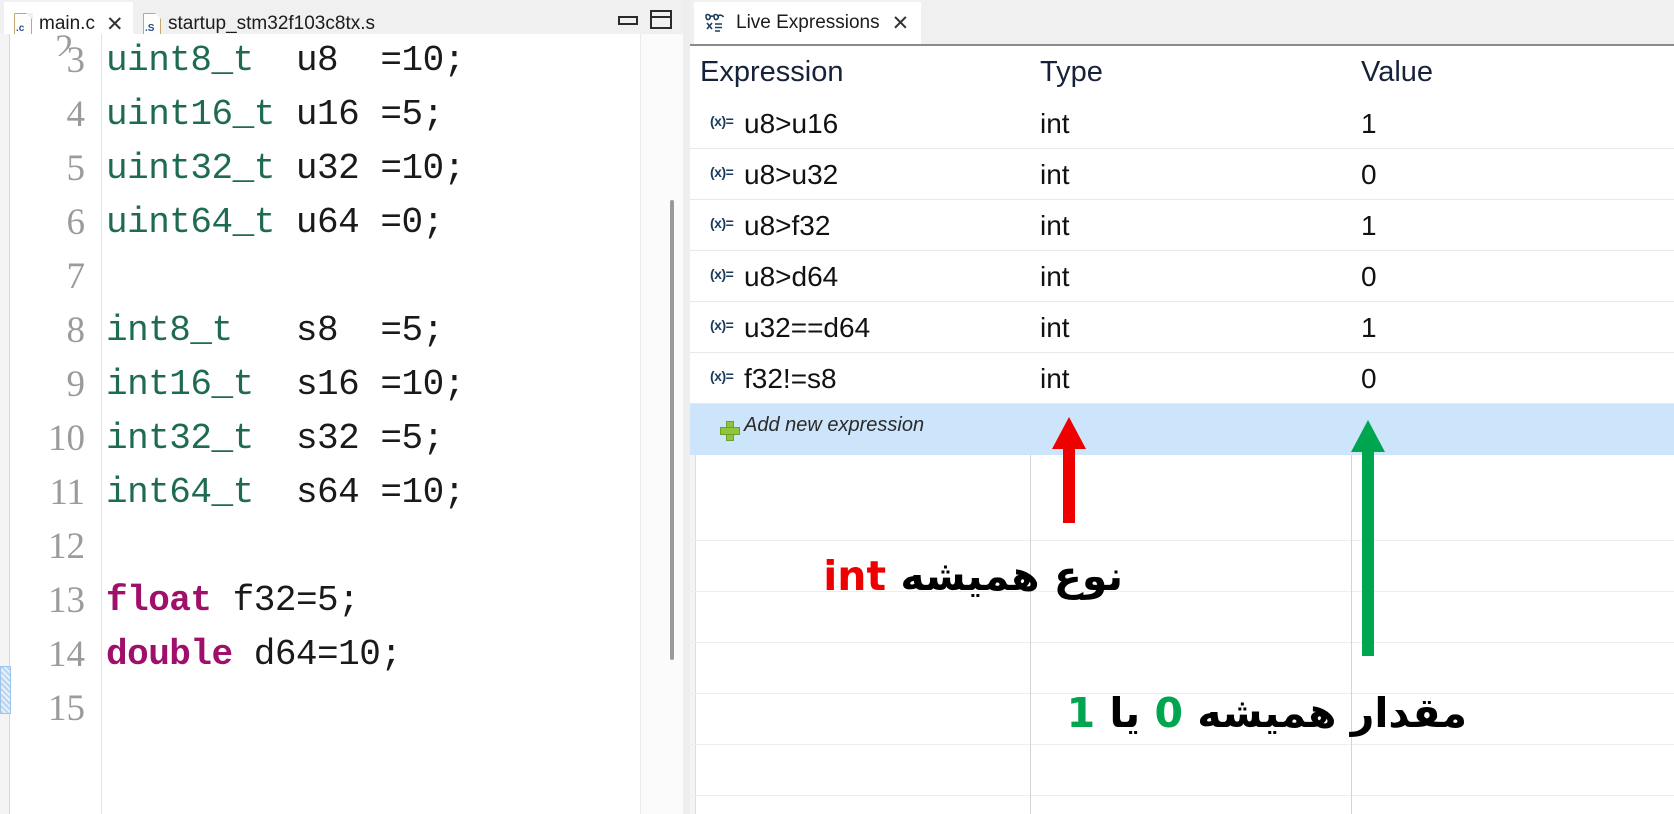  Describe the element at coordinates (320, 547) in the screenshot. I see `code-line: 12` at that location.